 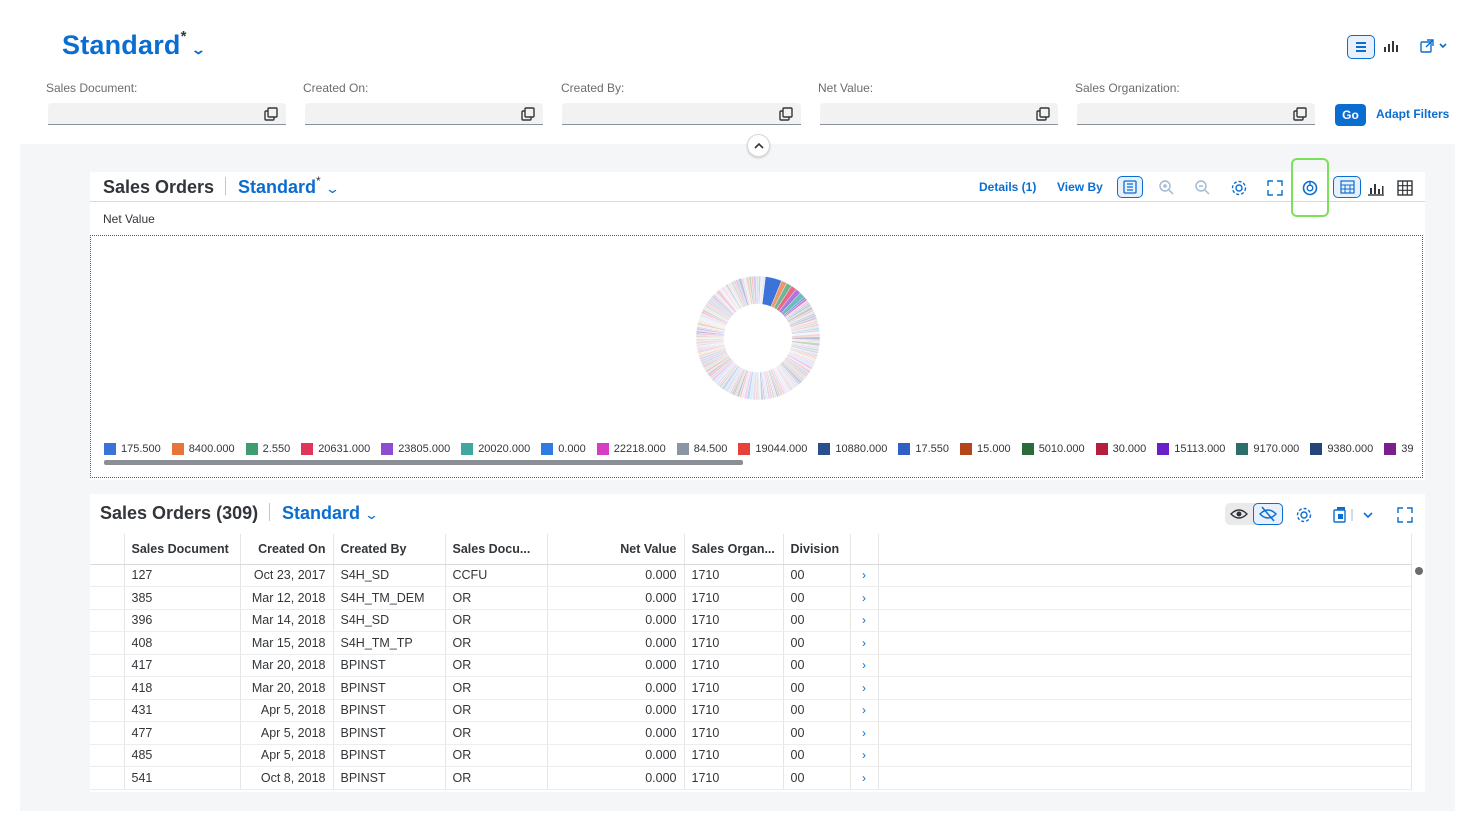 What do you see at coordinates (758, 338) in the screenshot?
I see `donut-chart` at bounding box center [758, 338].